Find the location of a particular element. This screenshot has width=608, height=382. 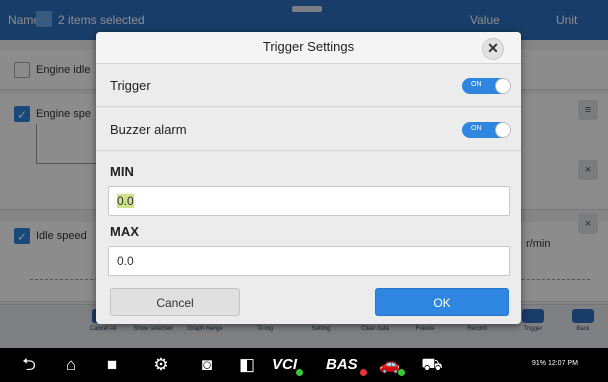

remote-icon: ⛟ is located at coordinates (432, 365).